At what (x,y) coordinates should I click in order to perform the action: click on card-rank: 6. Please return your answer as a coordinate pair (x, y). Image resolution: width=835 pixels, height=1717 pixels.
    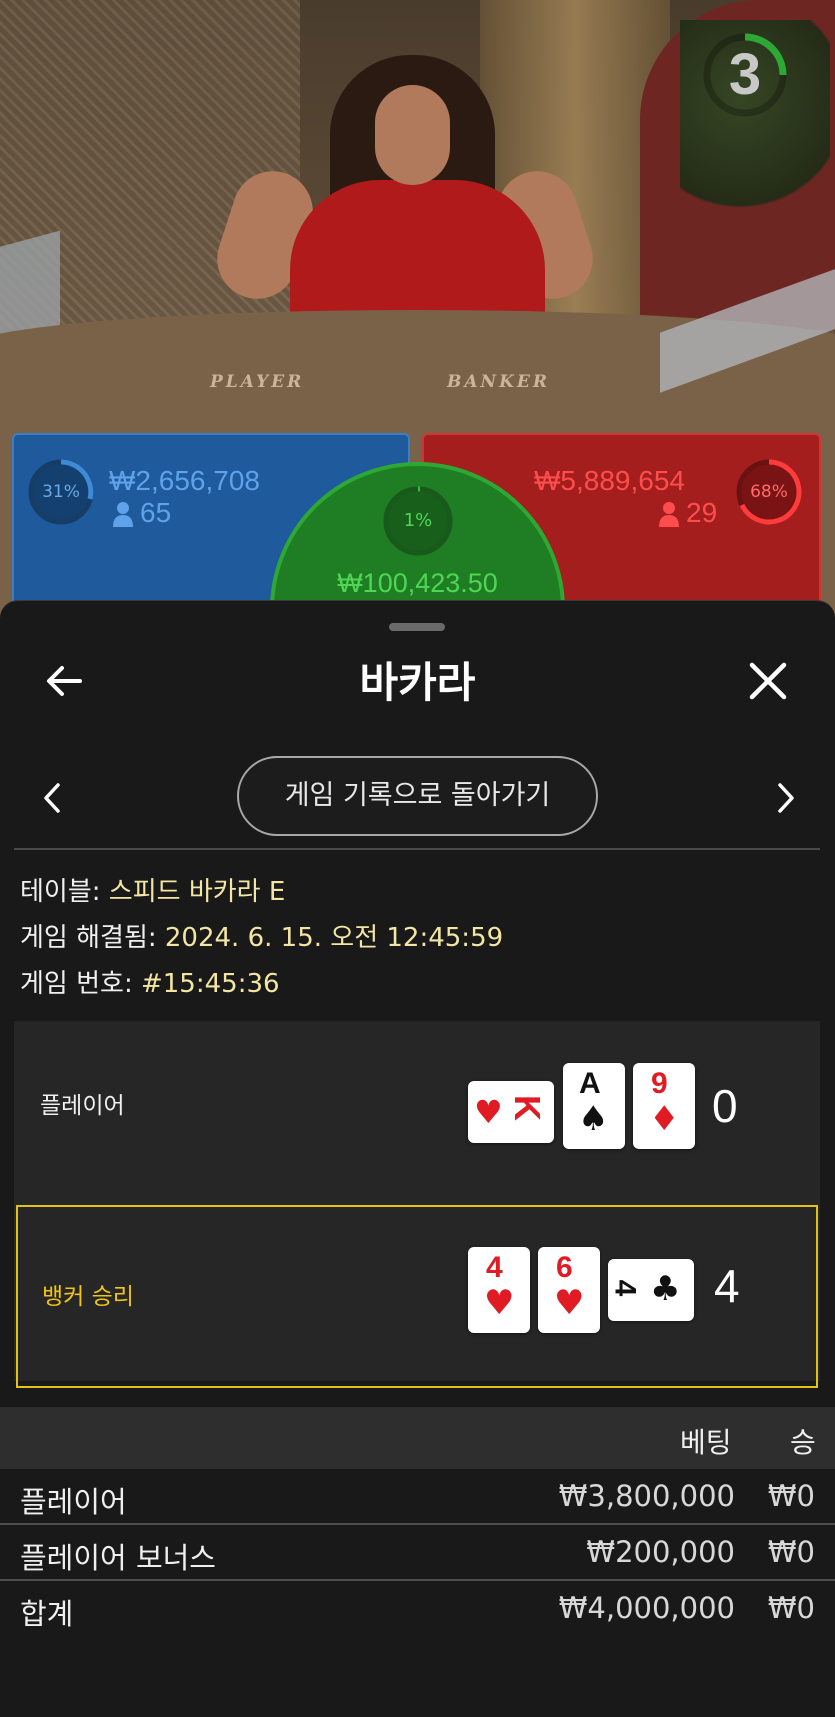
    Looking at the image, I should click on (564, 1267).